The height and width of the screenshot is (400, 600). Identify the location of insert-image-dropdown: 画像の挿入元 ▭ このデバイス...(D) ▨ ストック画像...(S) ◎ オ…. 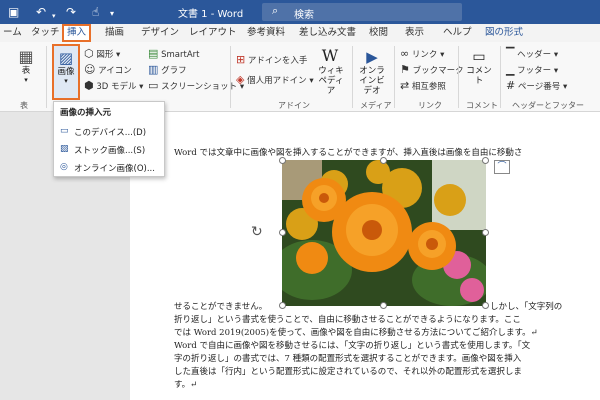
(109, 139).